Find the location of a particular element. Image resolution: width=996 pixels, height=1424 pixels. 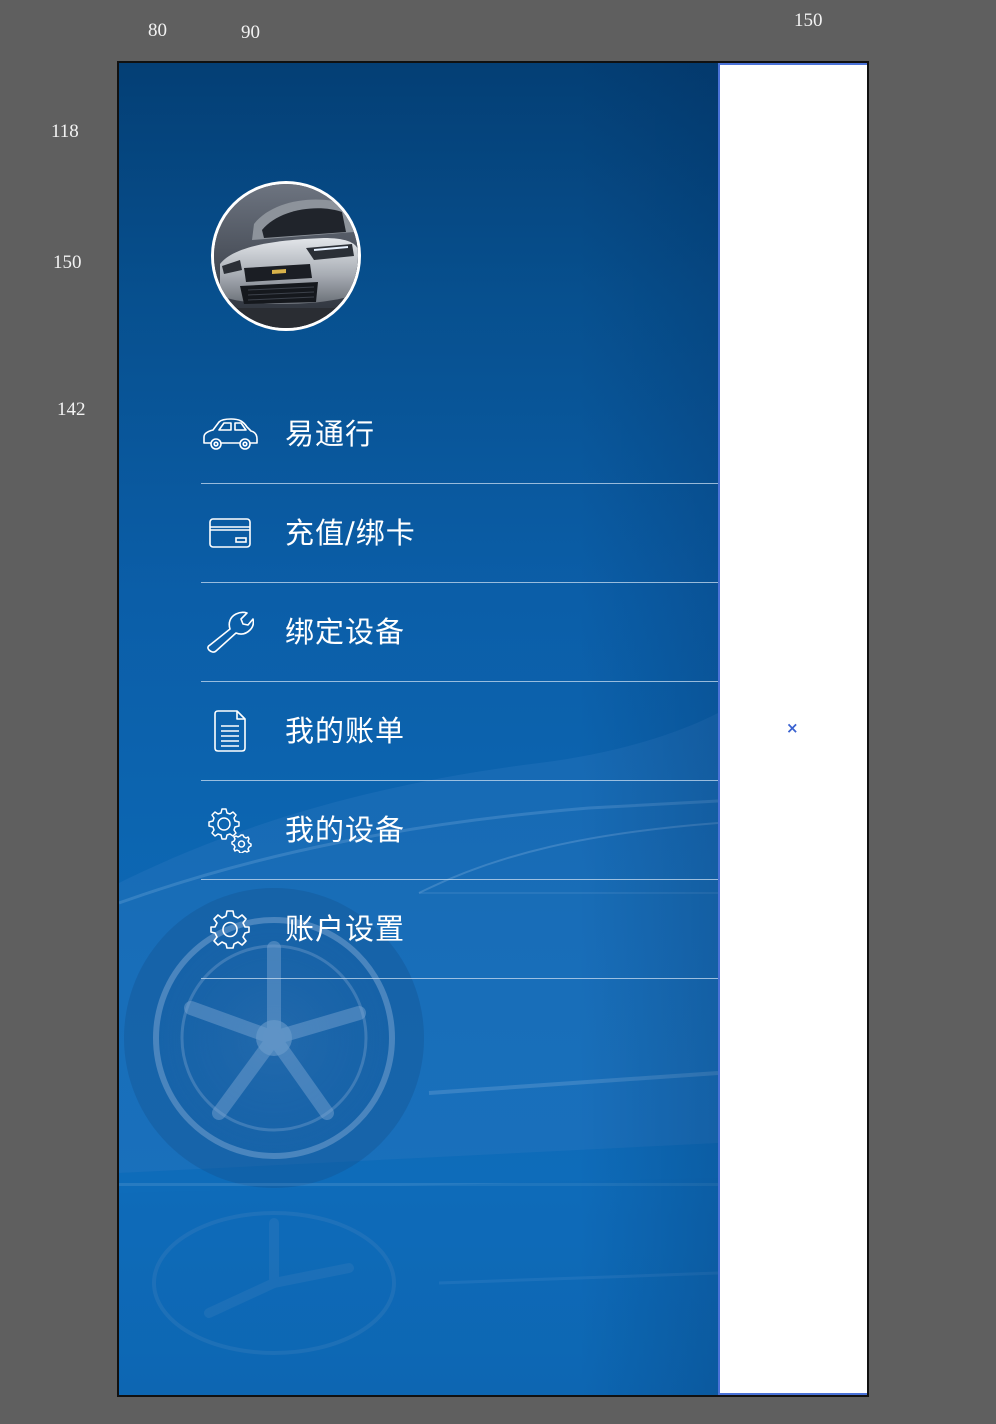

close-icon: × is located at coordinates (792, 728).